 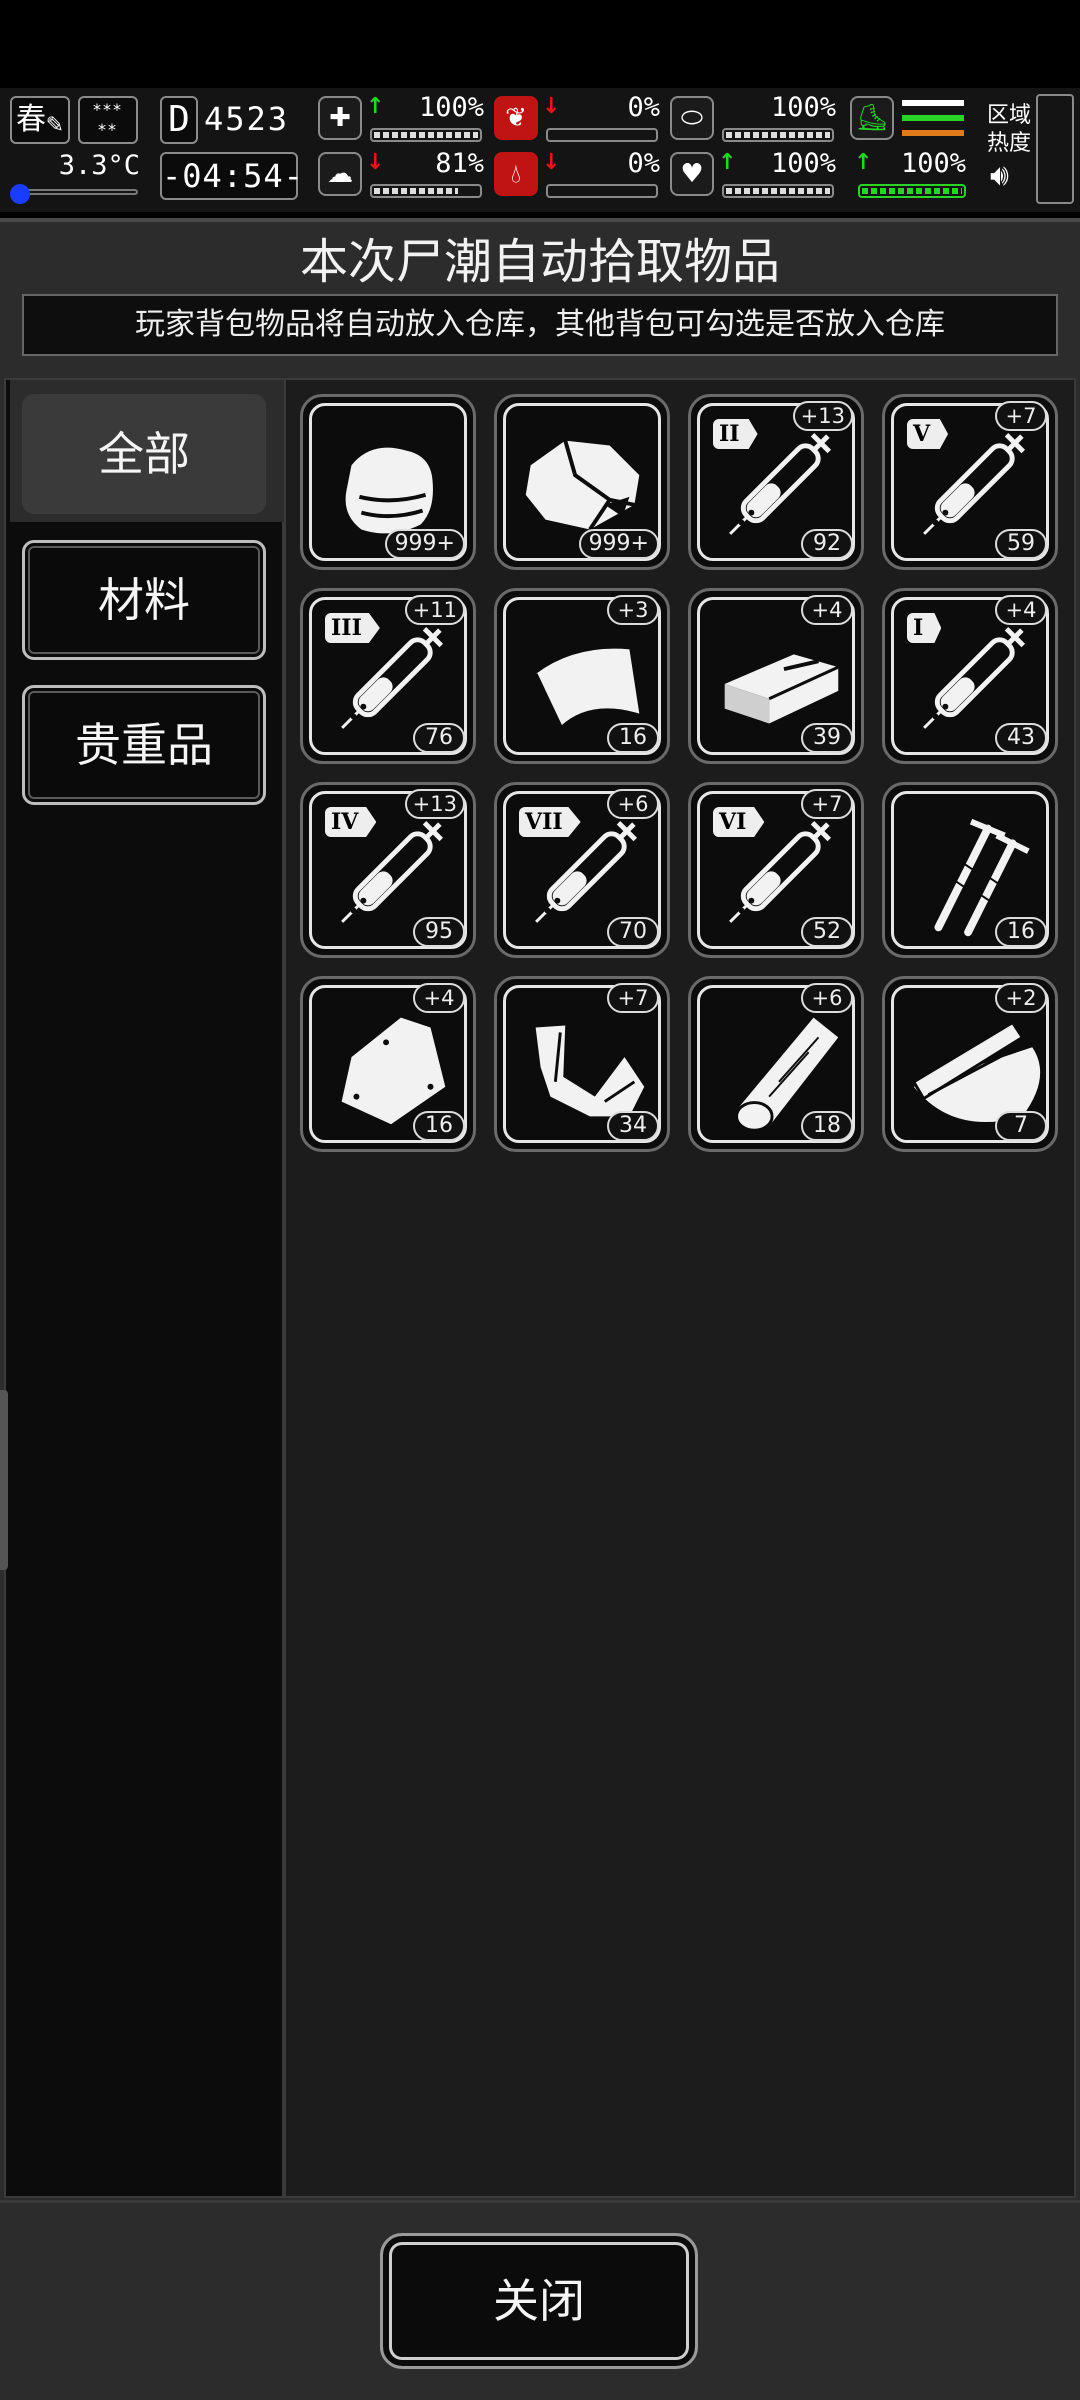 I want to click on item-count: 18, so click(x=827, y=1126).